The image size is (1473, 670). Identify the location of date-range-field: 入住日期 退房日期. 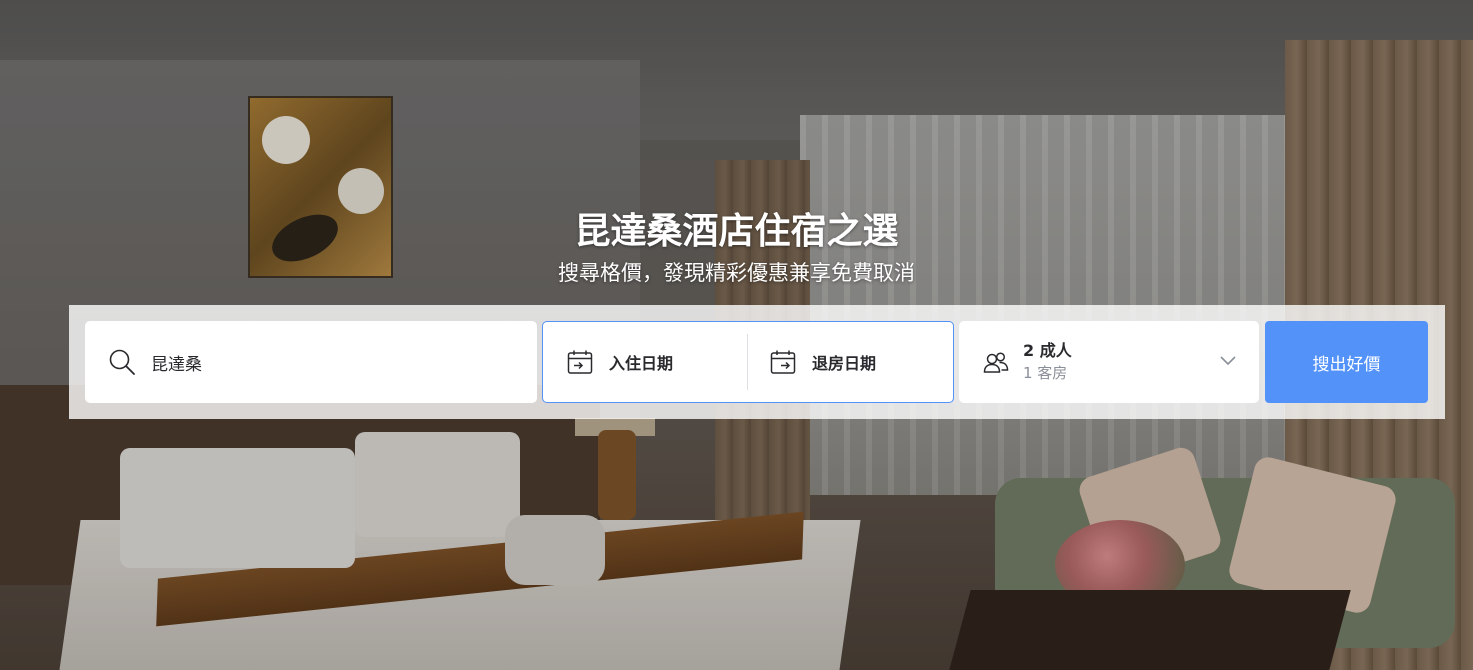
(748, 362).